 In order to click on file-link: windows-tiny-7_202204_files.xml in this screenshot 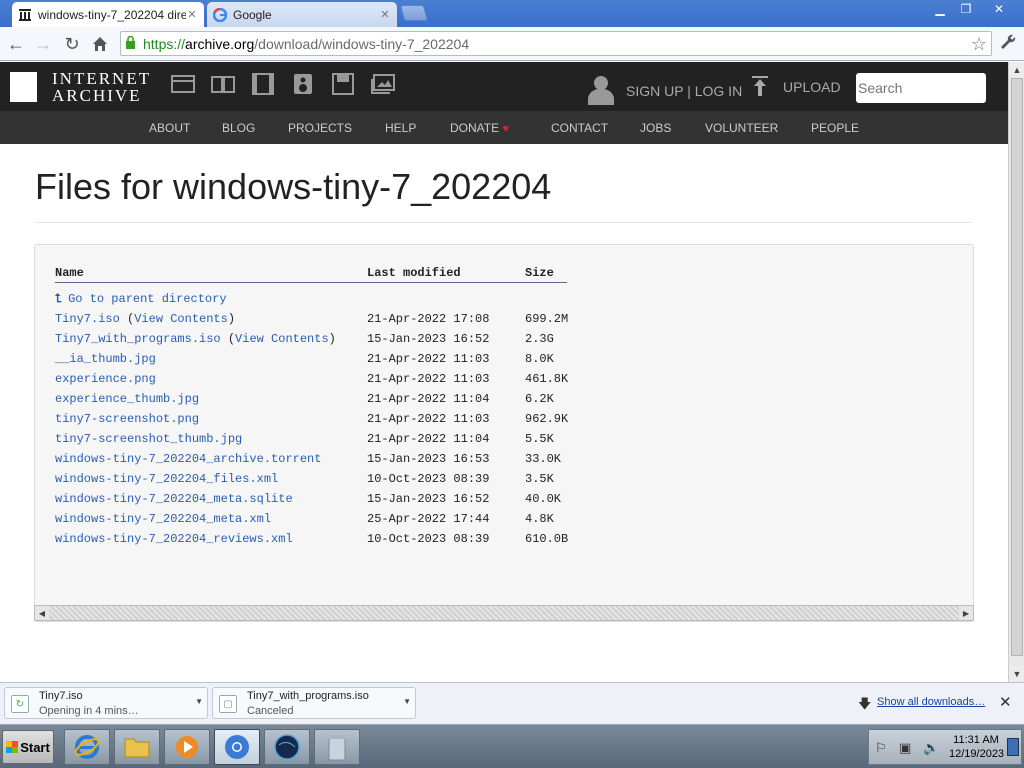, I will do `click(166, 479)`.